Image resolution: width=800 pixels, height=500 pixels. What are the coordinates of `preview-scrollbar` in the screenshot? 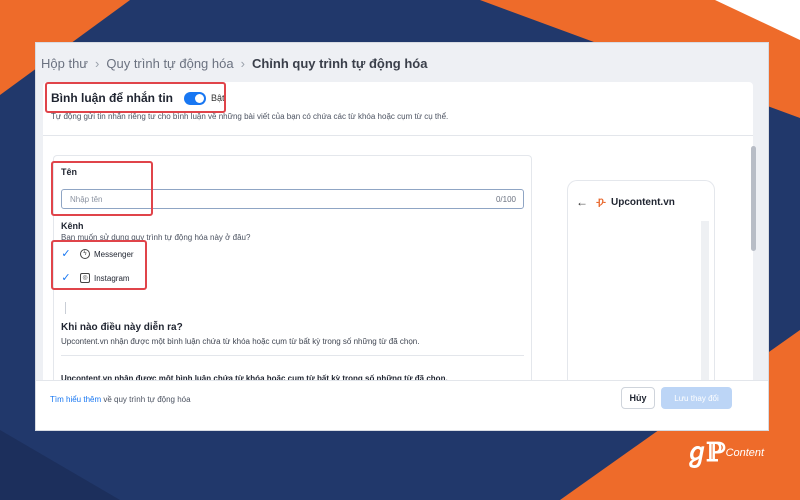 It's located at (705, 307).